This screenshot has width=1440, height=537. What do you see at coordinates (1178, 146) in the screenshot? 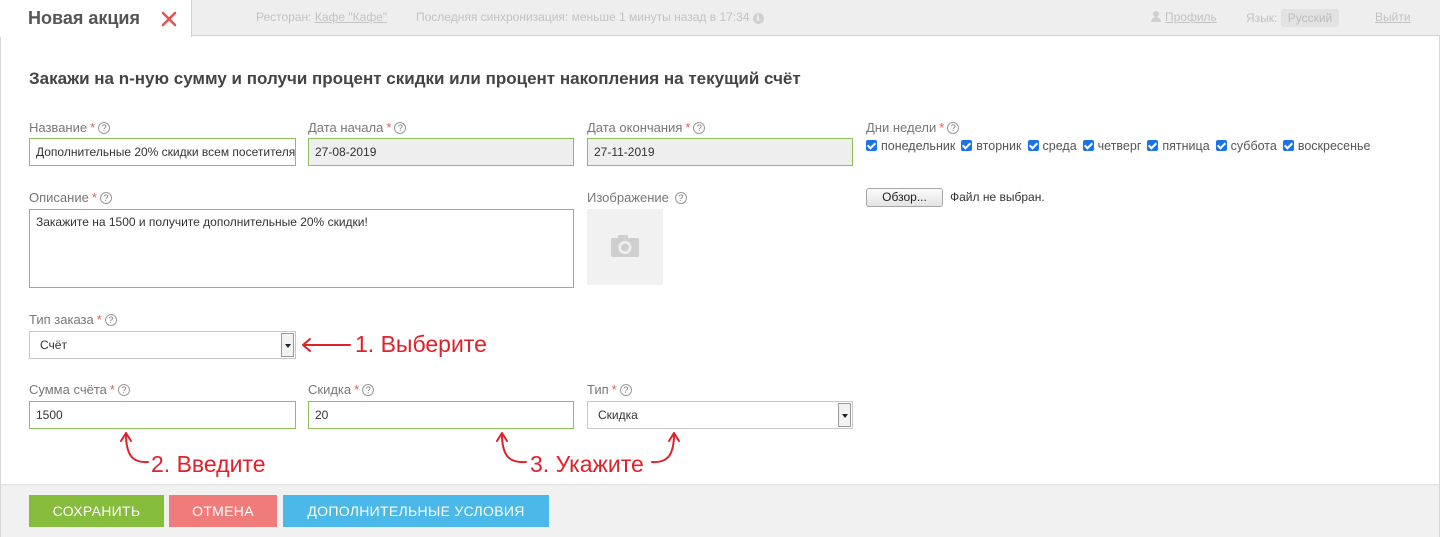
I see `weekday-friday: пятница` at bounding box center [1178, 146].